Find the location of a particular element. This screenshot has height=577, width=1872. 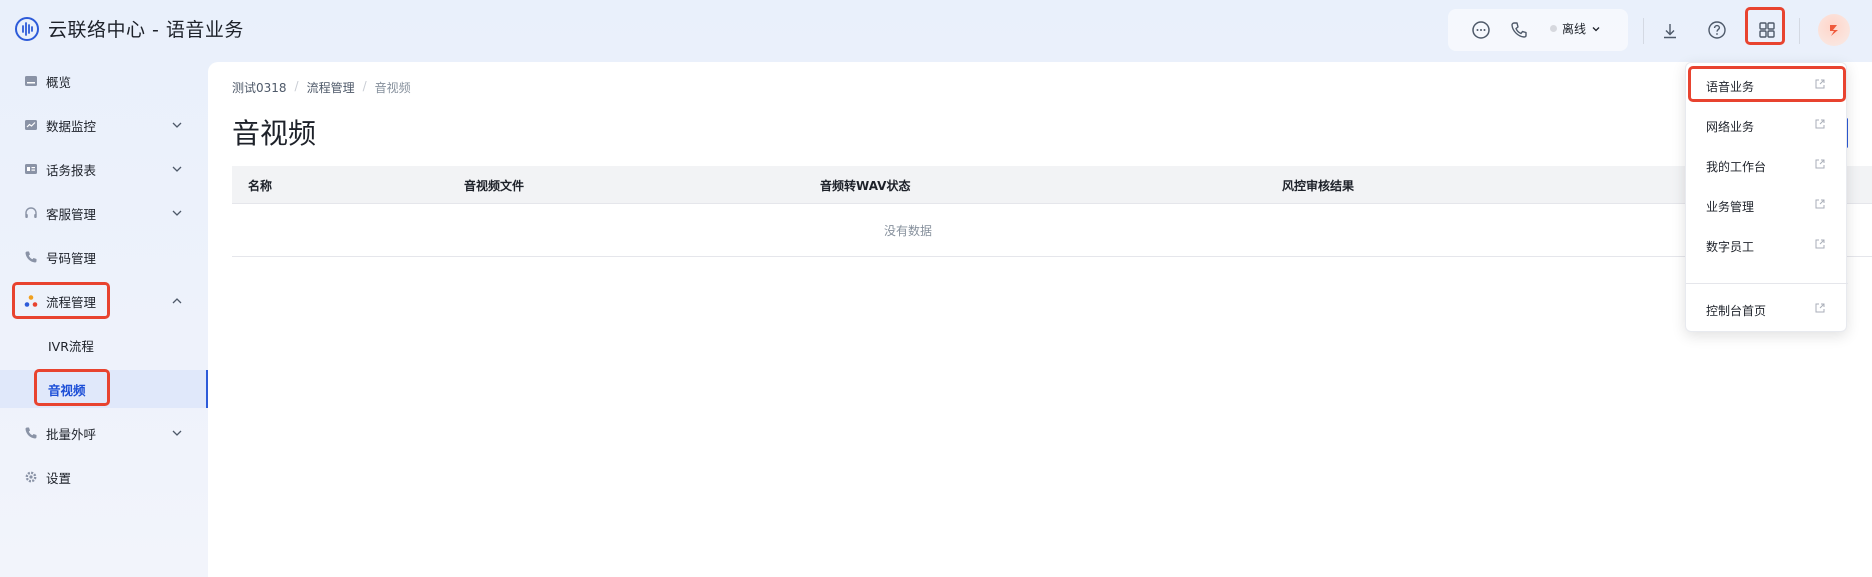

table-empty-row: 没有数据 is located at coordinates (1052, 230).